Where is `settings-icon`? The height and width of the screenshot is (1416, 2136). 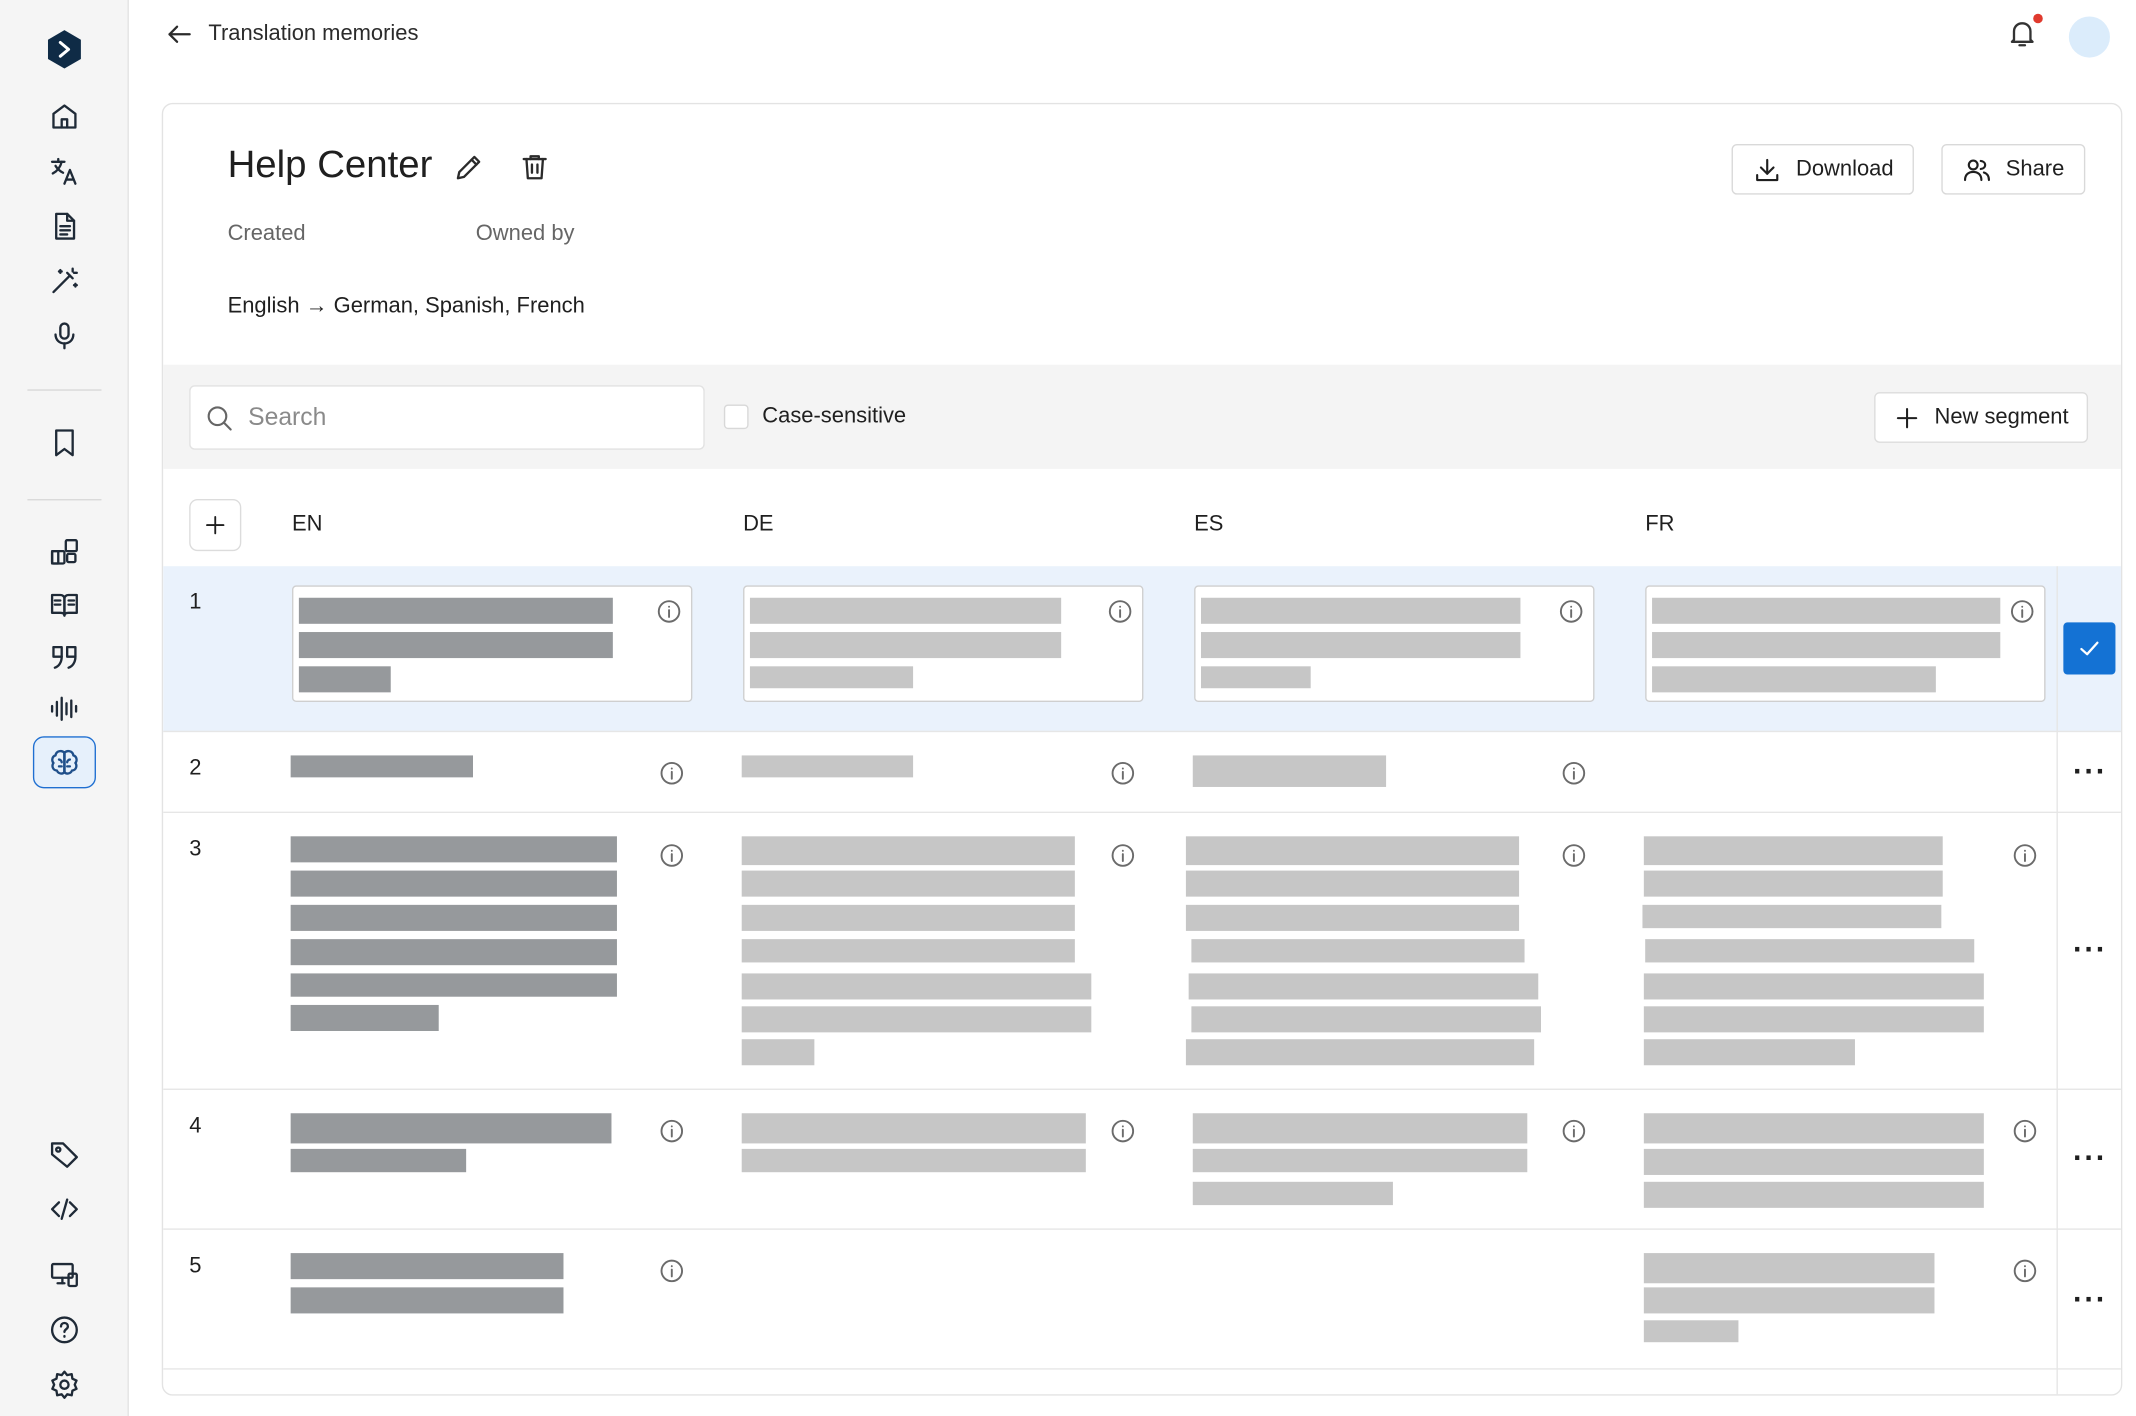 settings-icon is located at coordinates (64, 1384).